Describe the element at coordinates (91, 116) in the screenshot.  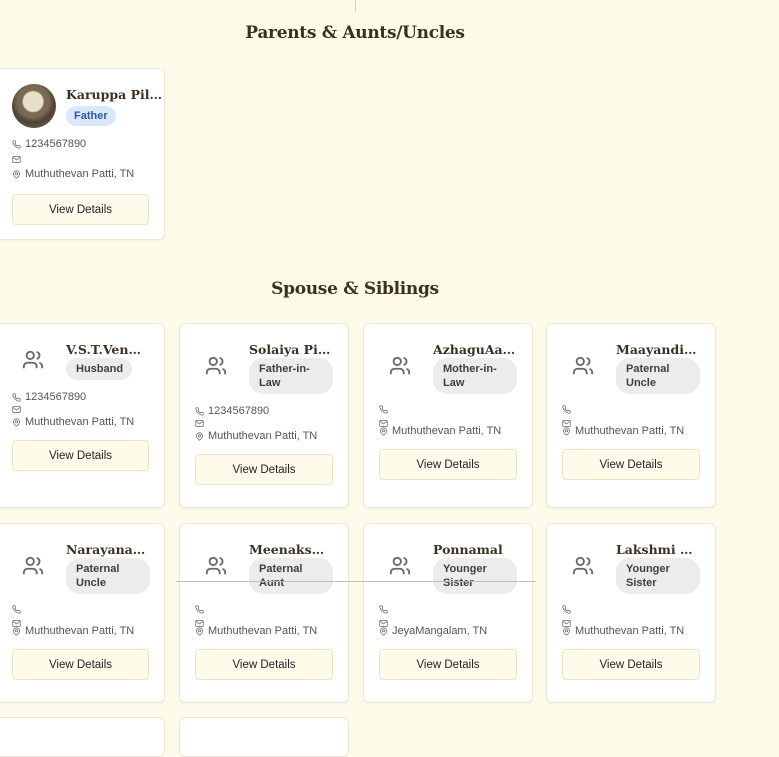
I see `relation-badge: Father` at that location.